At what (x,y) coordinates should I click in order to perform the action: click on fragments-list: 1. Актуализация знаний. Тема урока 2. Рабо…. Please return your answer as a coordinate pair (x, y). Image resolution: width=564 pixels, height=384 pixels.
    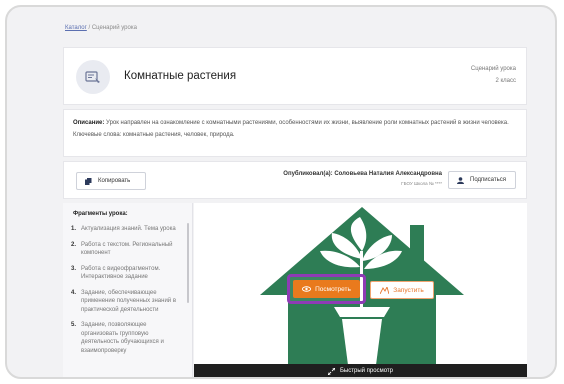
    Looking at the image, I should click on (127, 293).